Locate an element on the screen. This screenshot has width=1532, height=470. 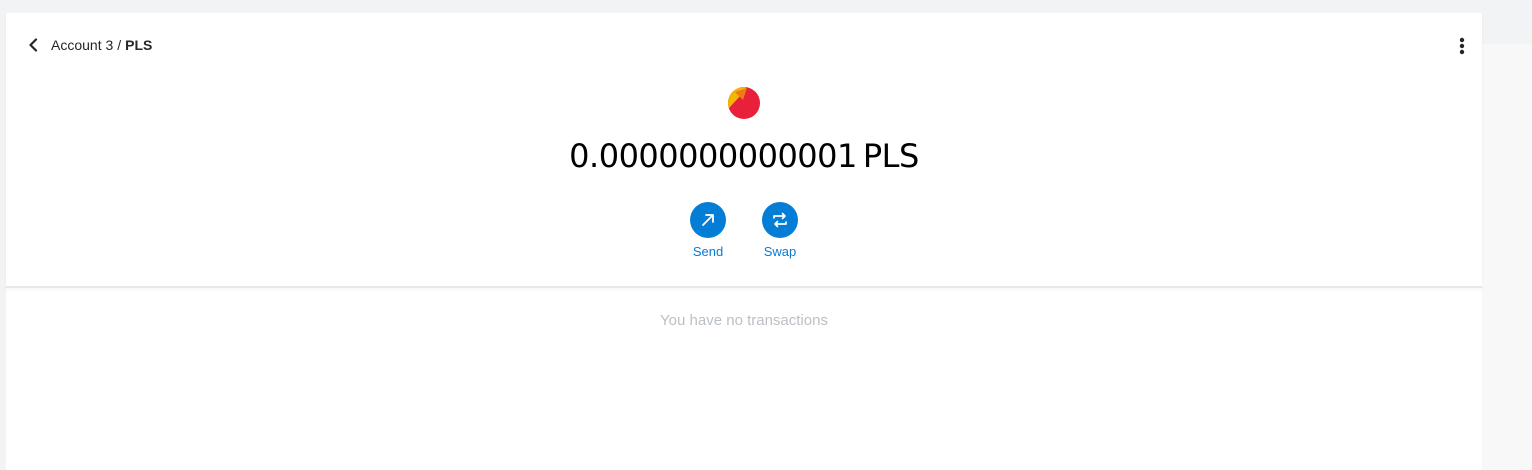
token-balance: 0.0000000000001 PLS is located at coordinates (744, 156).